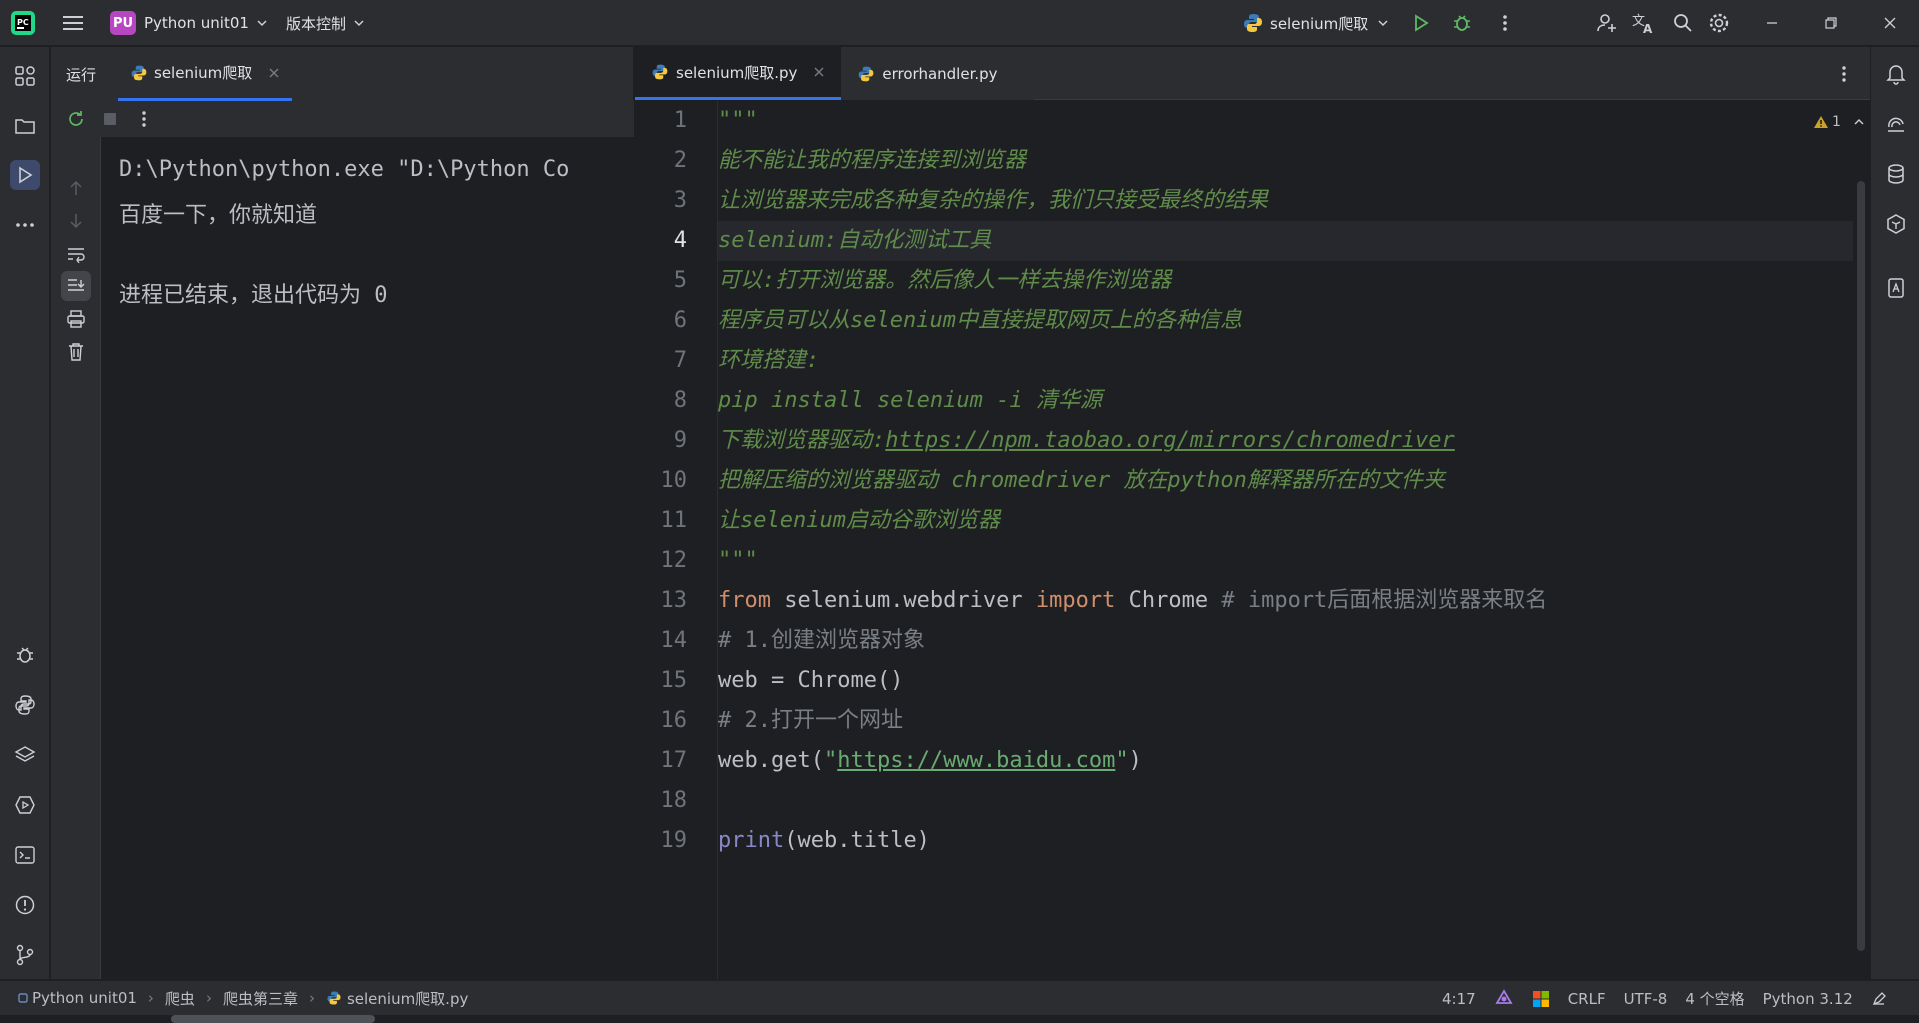 This screenshot has height=1023, width=1919. I want to click on scroll-up-icon, so click(76, 188).